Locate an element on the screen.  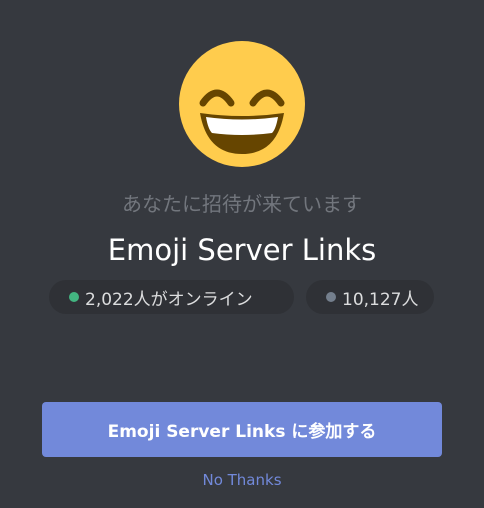
online-count-badge: 2,022人がオンライン is located at coordinates (171, 297).